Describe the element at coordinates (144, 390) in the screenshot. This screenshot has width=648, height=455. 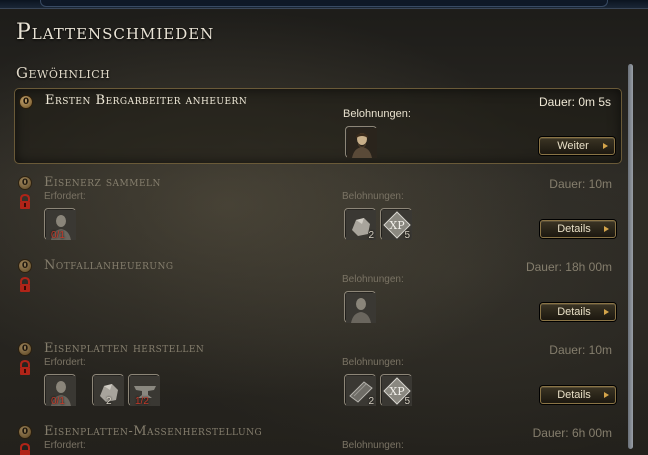
I see `requirement-slot: 1/2` at that location.